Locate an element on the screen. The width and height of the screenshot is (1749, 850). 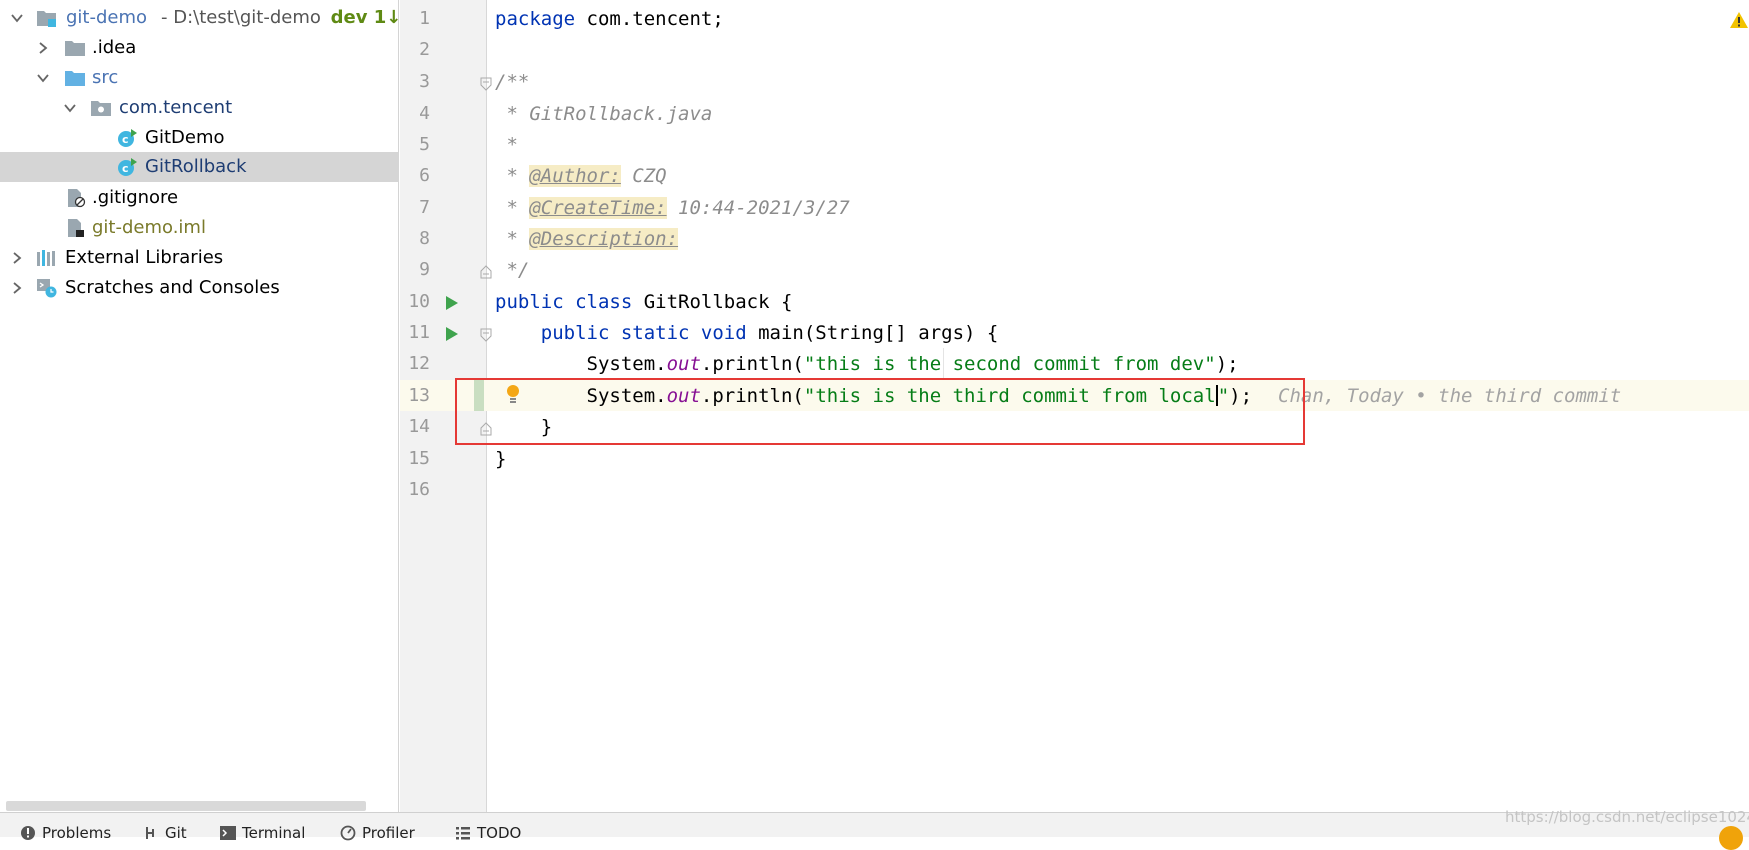
code-line: 1 package com.tencent; is located at coordinates (1074, 18).